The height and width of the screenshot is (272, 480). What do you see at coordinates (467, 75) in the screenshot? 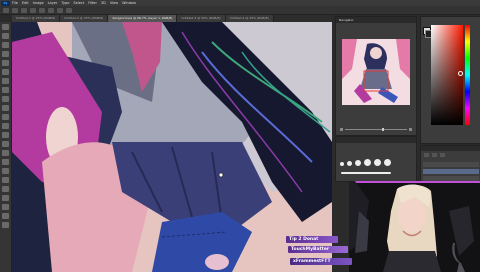
I see `hue-slider` at bounding box center [467, 75].